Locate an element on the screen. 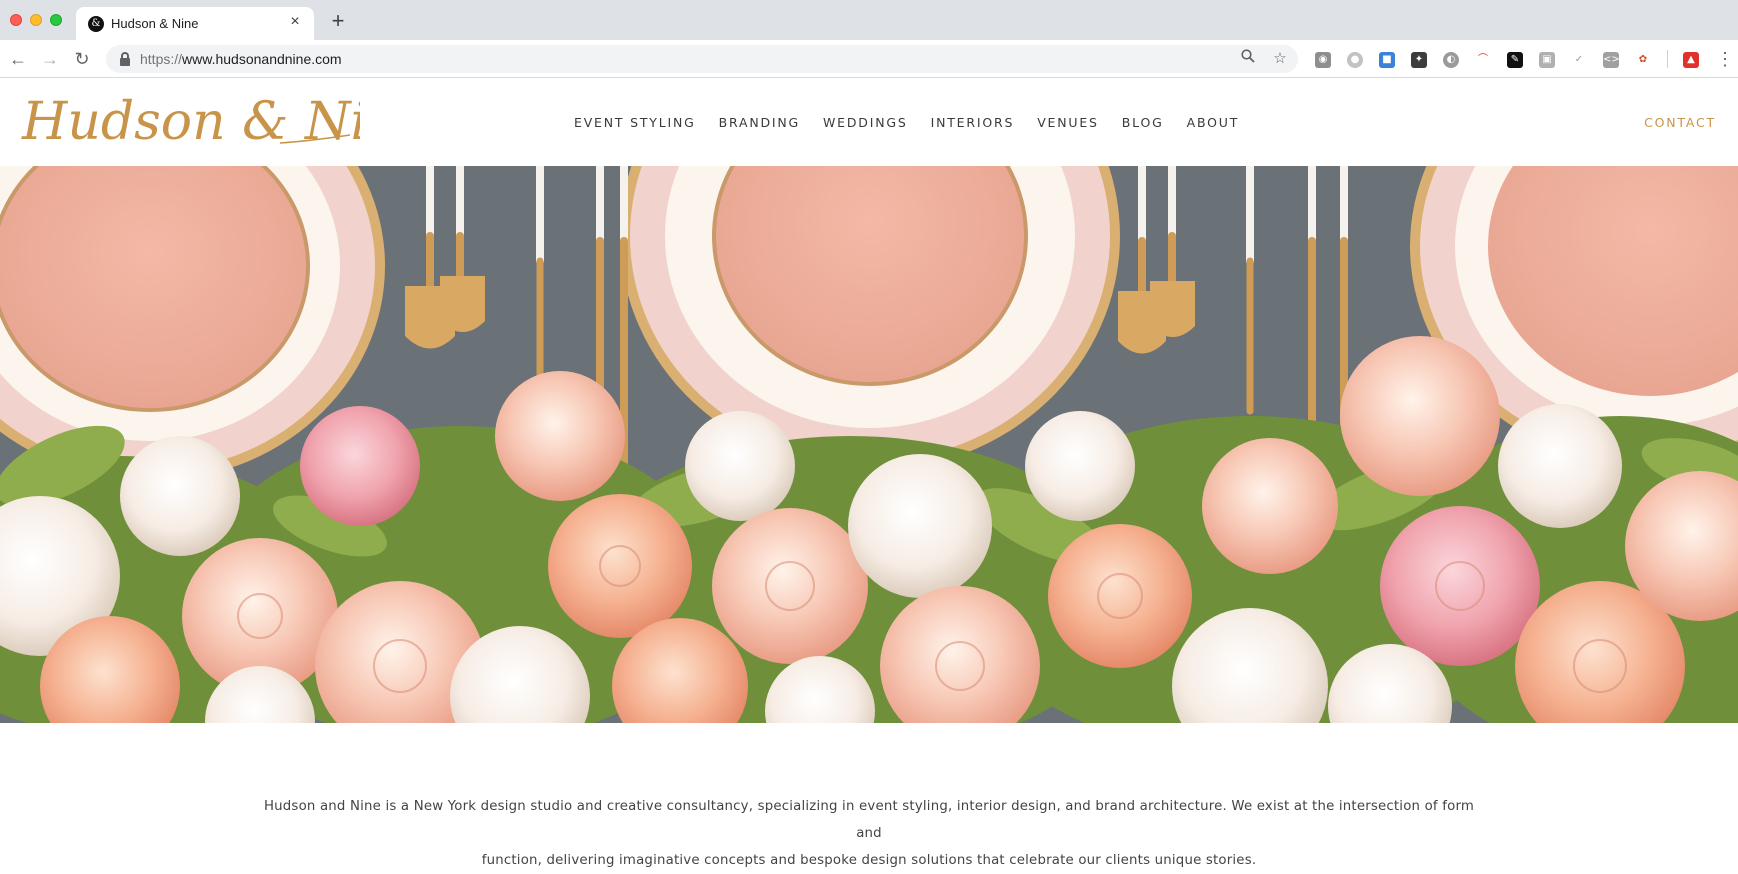 The height and width of the screenshot is (874, 1738). browser-tabstrip: & Hudson & Nine × + is located at coordinates (869, 20).